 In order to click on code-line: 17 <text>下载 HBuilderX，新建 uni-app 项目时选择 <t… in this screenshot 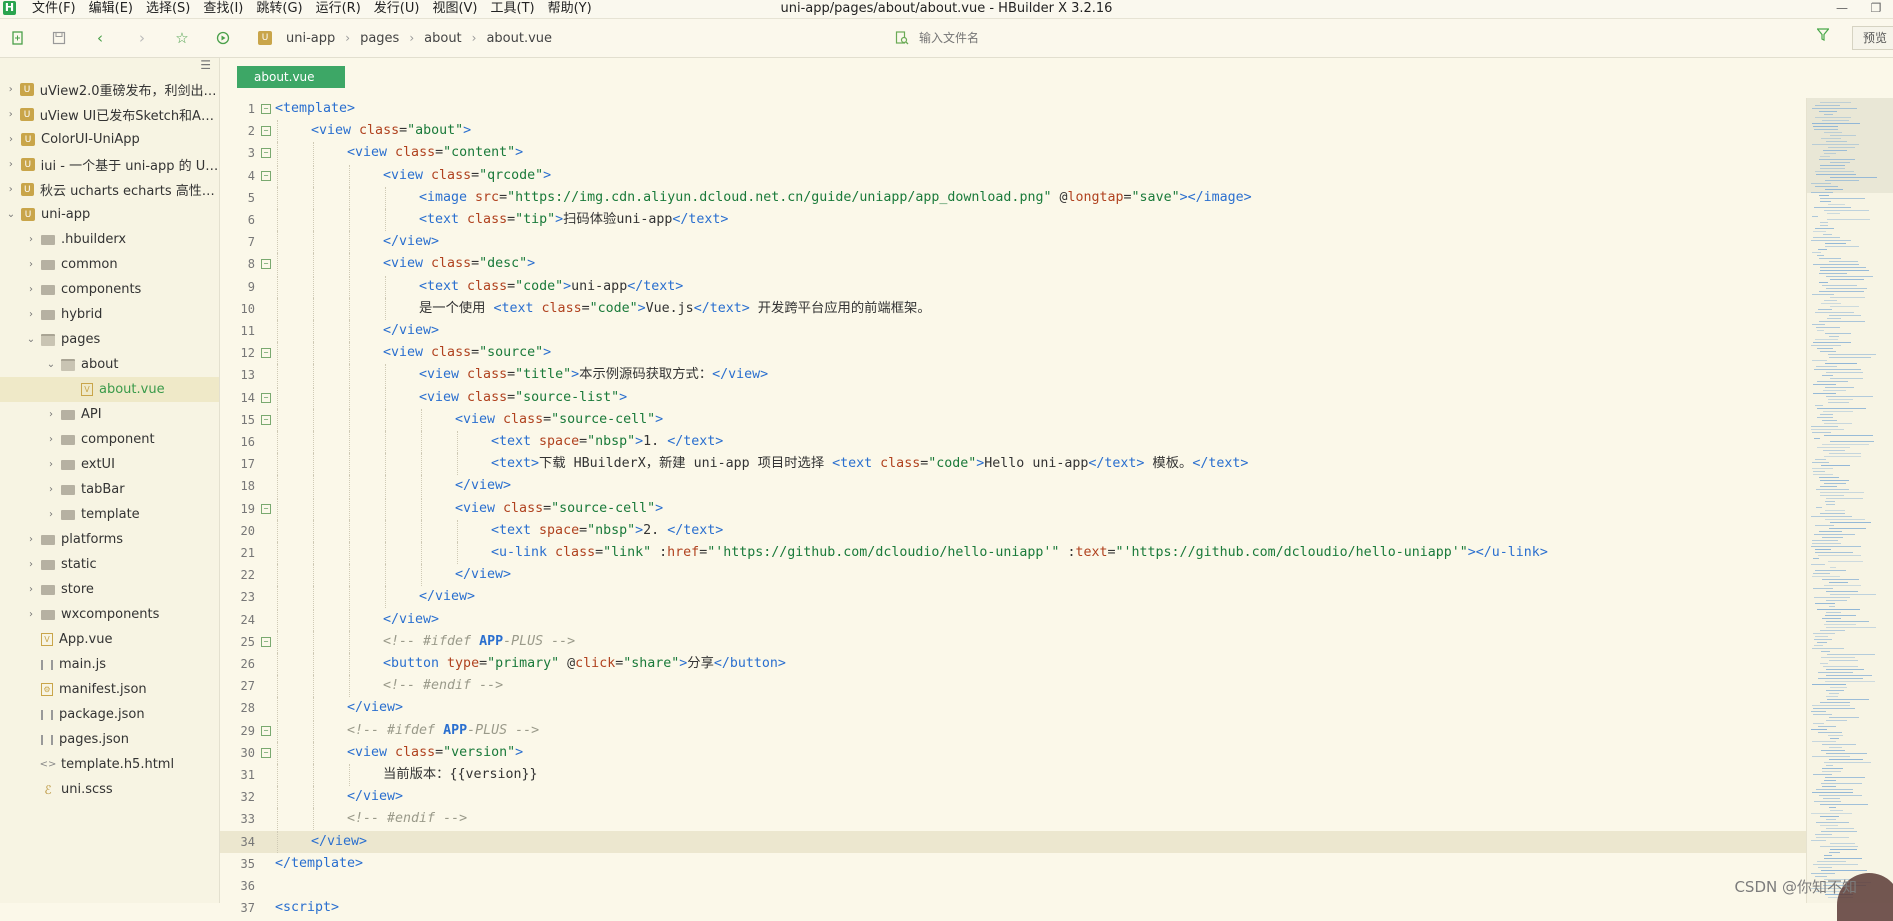, I will do `click(1013, 464)`.